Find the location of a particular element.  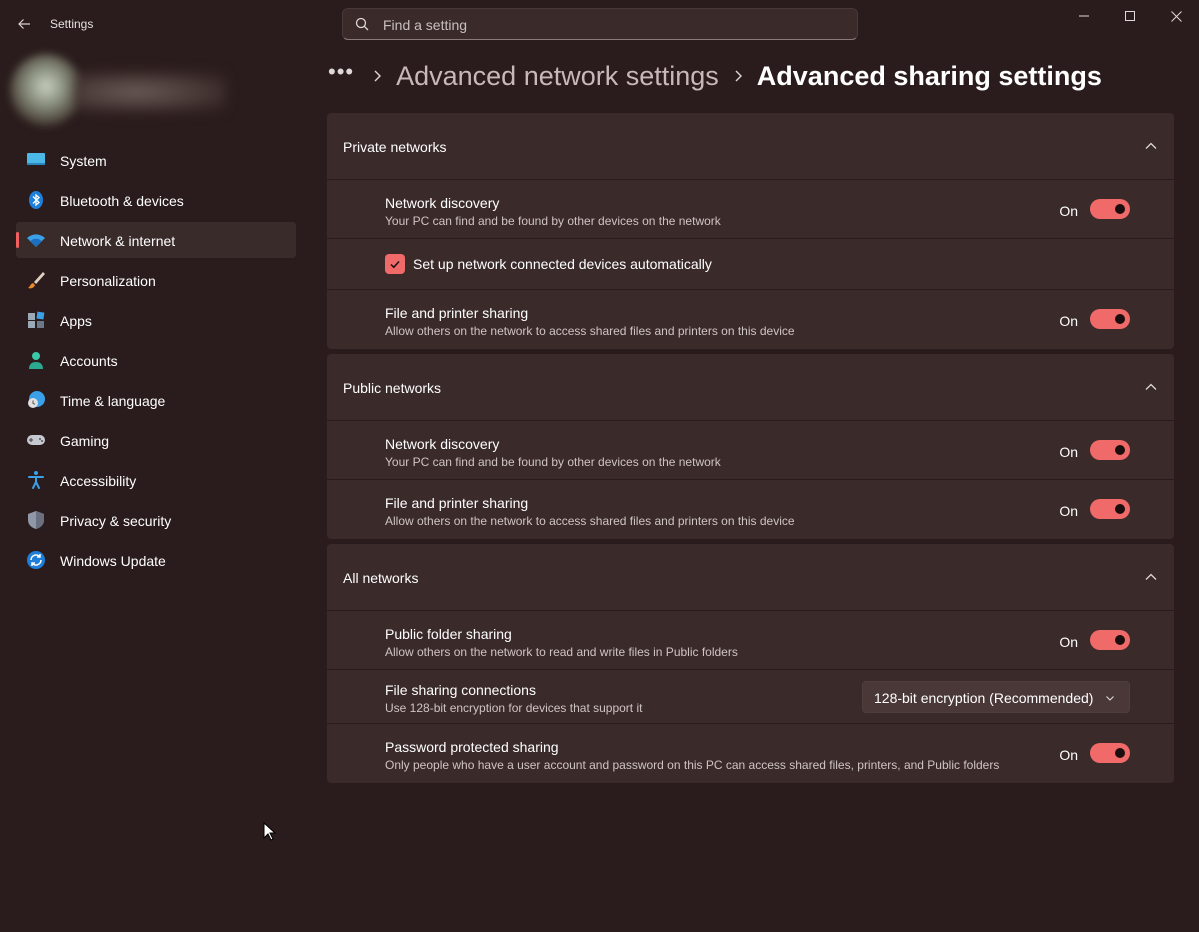

encryption-dropdown: 128-bit encryption (Recommended) is located at coordinates (996, 697).